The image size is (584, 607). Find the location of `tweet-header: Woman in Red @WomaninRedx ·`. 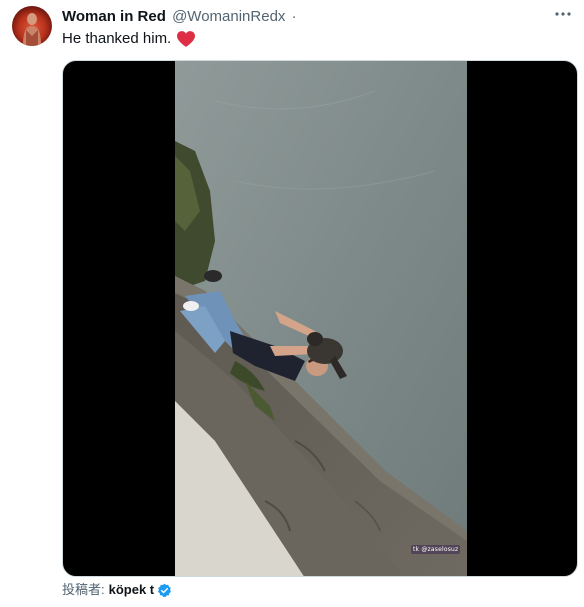

tweet-header: Woman in Red @WomaninRedx · is located at coordinates (179, 17).